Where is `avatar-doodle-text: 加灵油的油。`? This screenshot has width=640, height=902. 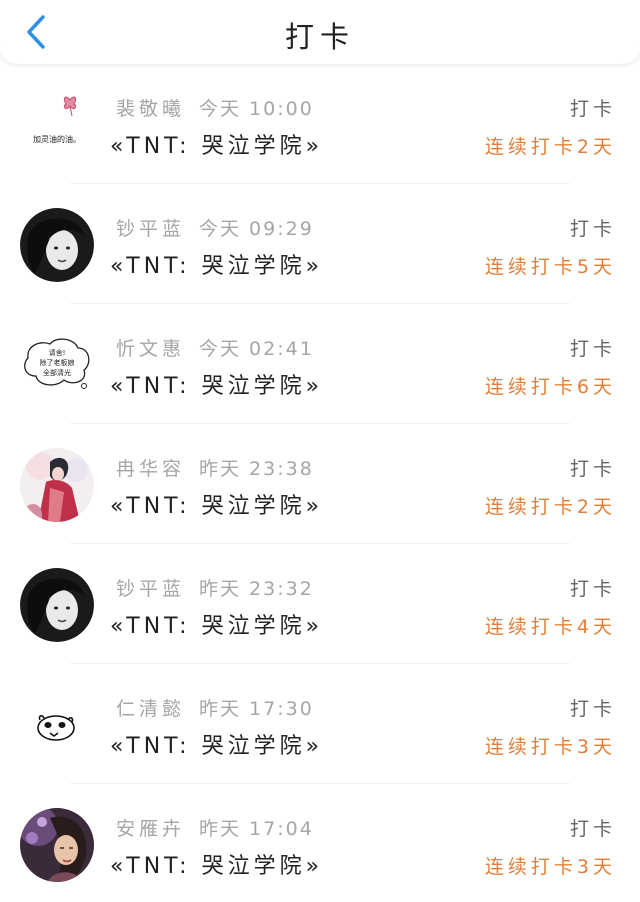
avatar-doodle-text: 加灵油的油。 is located at coordinates (57, 139).